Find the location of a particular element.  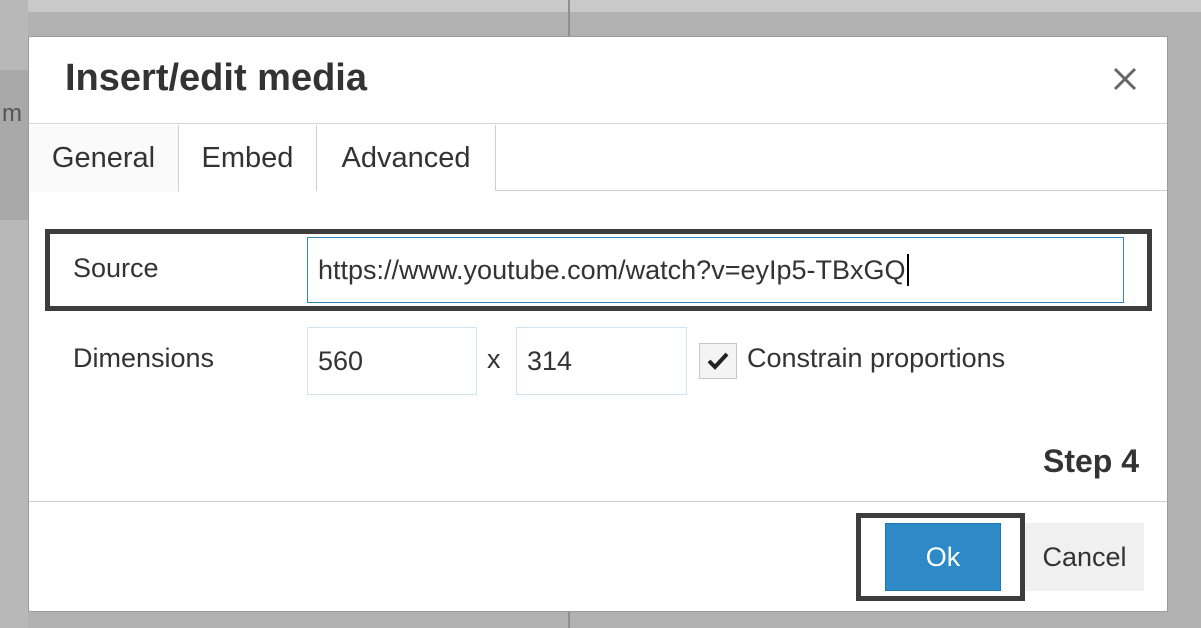

background-partial-text: m is located at coordinates (12, 113).